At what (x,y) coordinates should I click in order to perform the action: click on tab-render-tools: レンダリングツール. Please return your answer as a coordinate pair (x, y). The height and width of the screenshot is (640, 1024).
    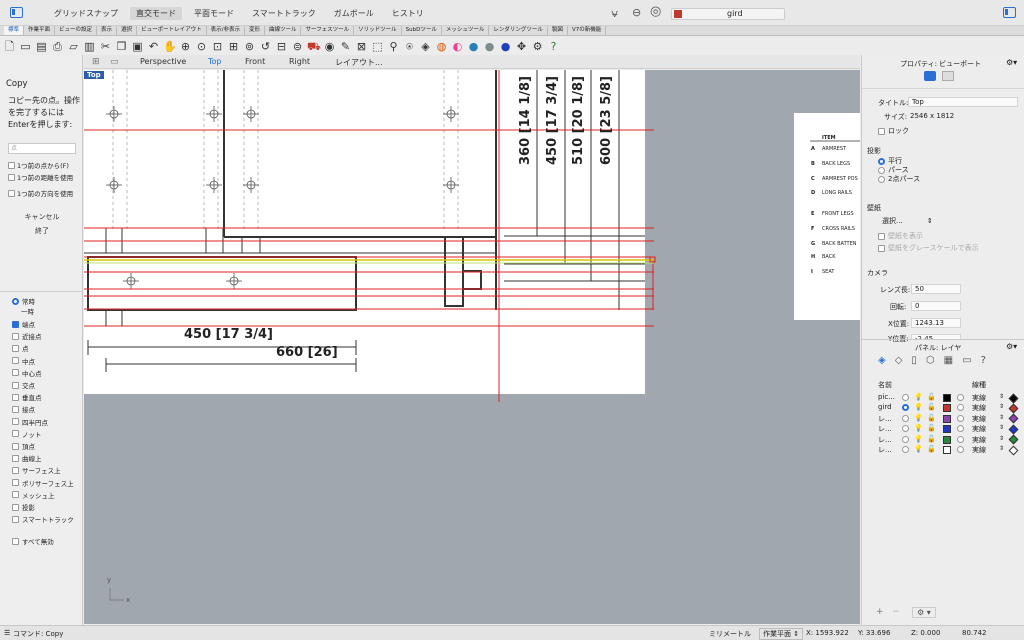
    Looking at the image, I should click on (518, 30).